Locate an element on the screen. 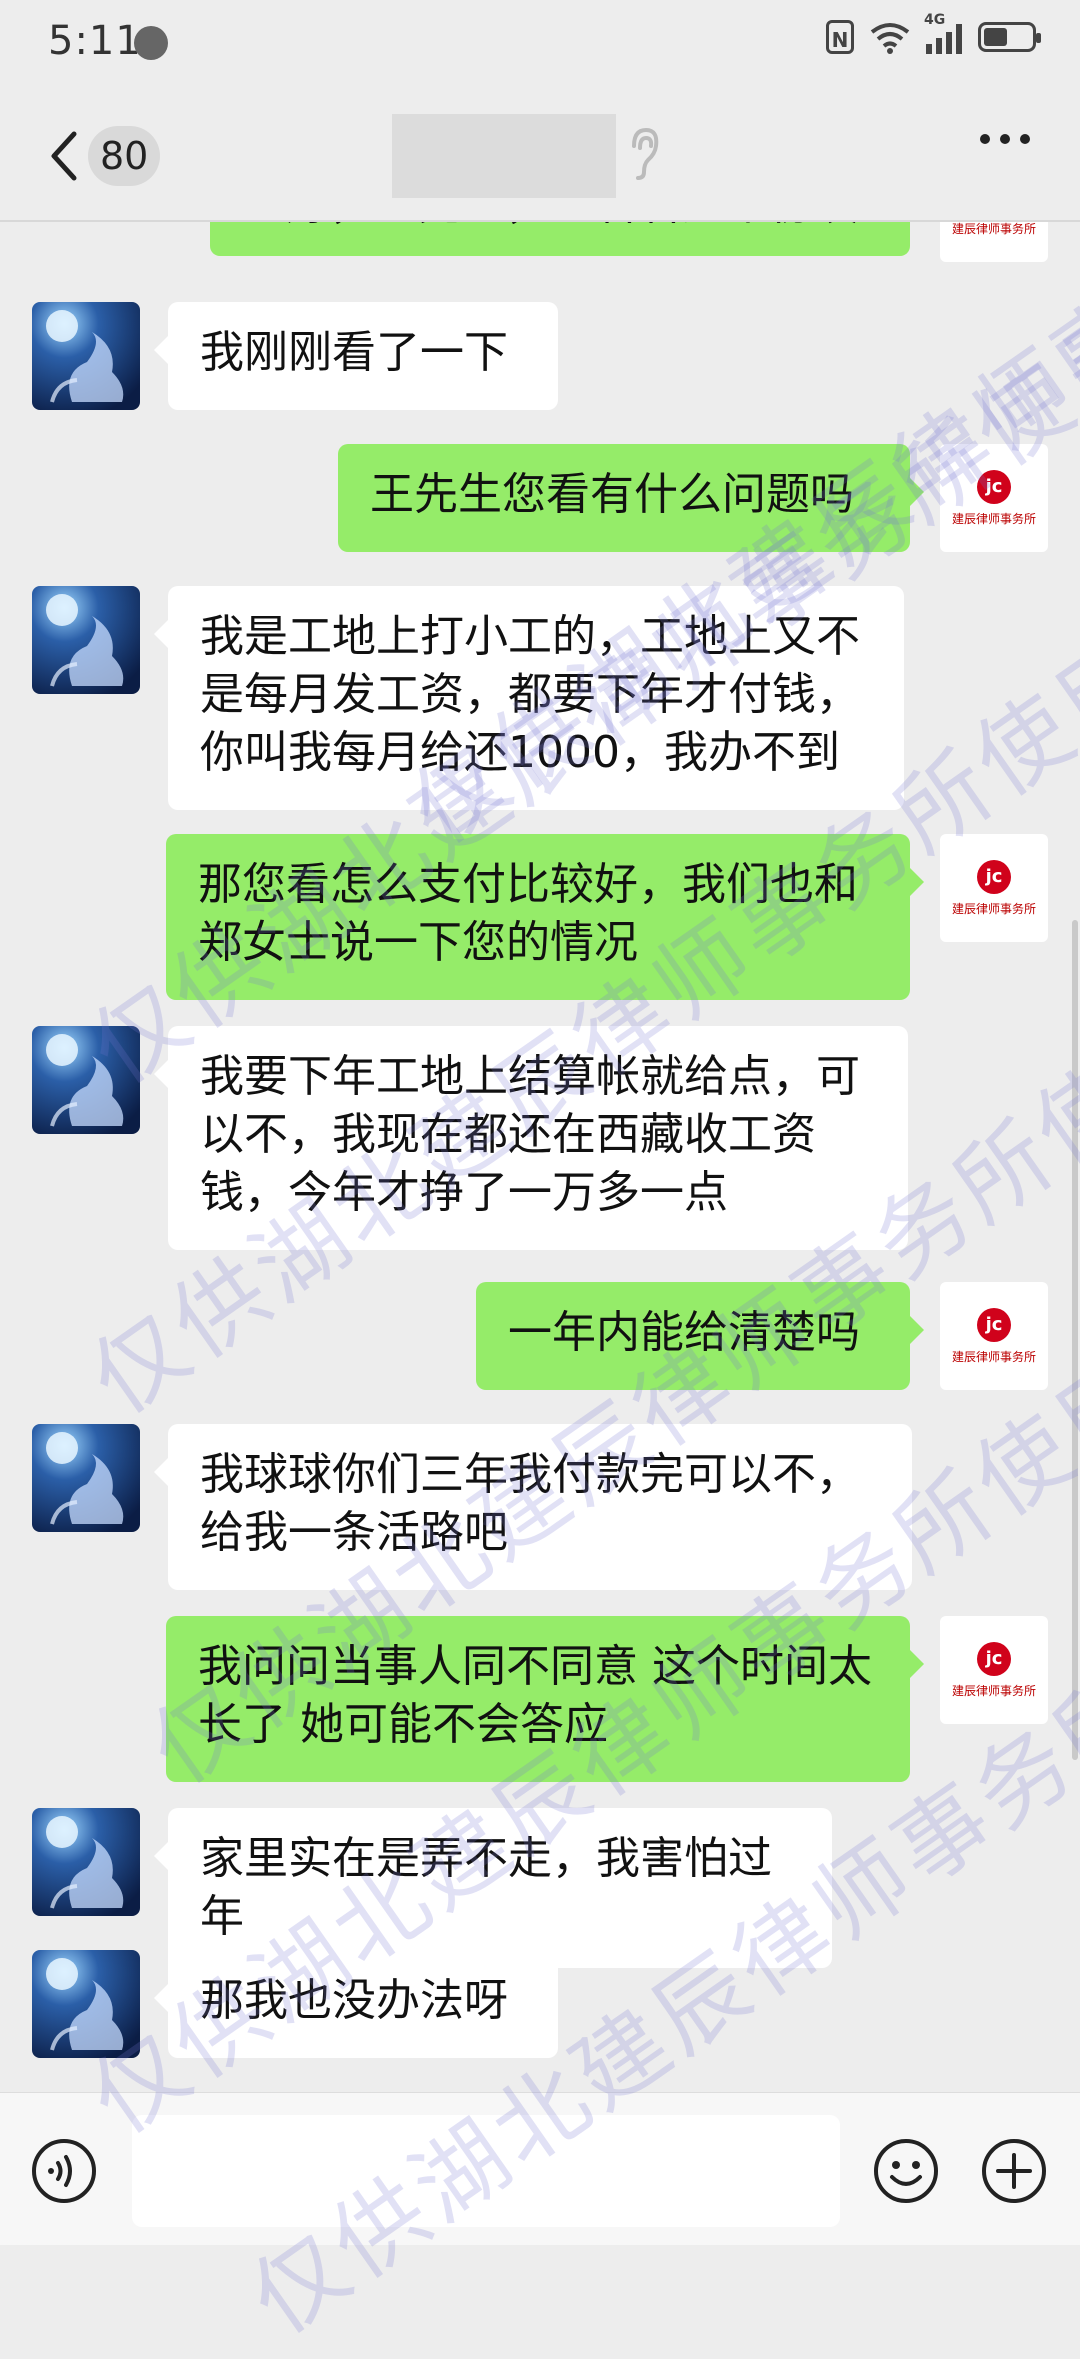 The height and width of the screenshot is (2359, 1080). earpiece-mode-icon is located at coordinates (645, 153).